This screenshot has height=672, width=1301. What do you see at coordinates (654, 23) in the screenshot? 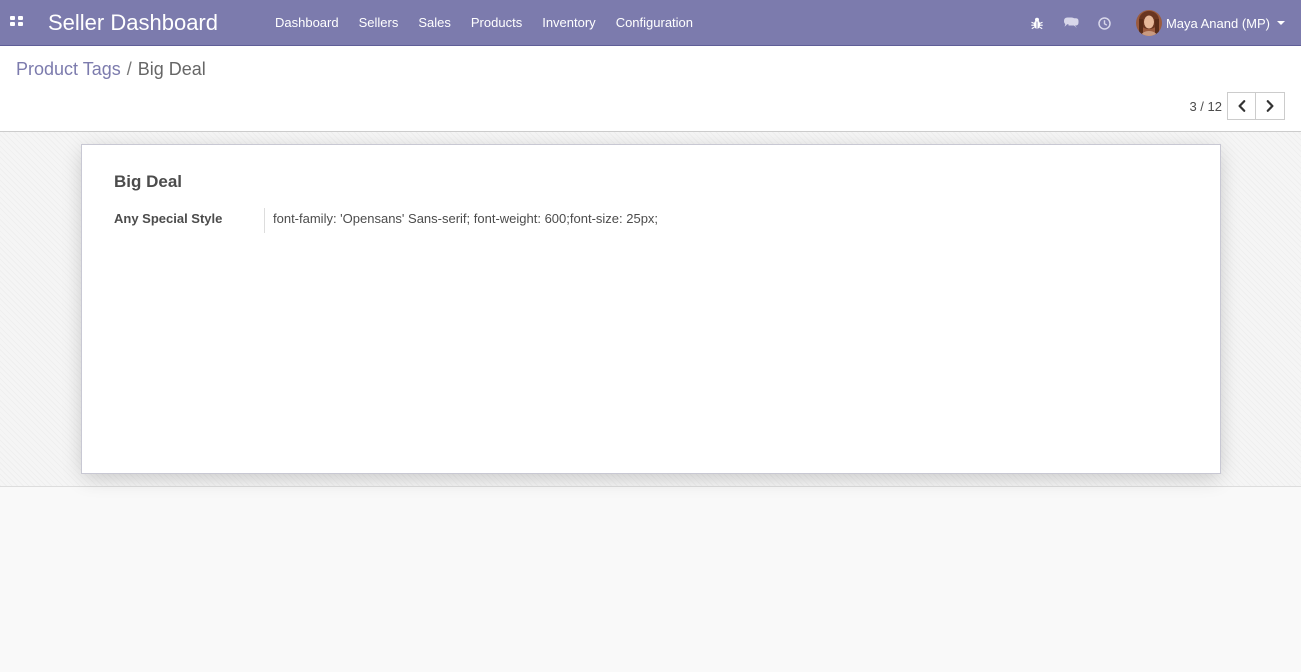
I see `menu-item-configuration: Configuration` at bounding box center [654, 23].